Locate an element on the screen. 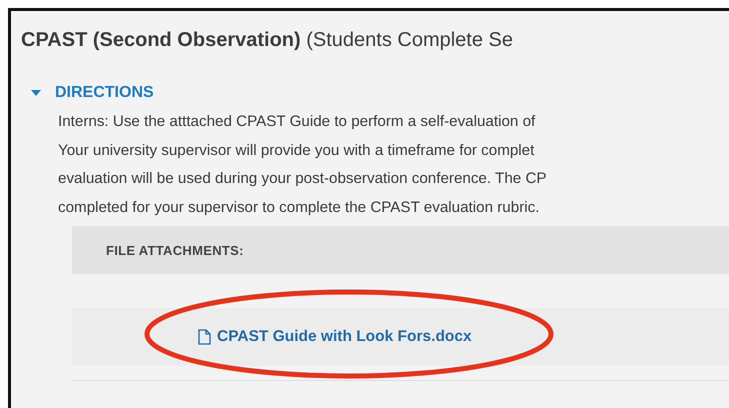  attachment-link: CPAST Guide with Look Fors.docx is located at coordinates (335, 337).